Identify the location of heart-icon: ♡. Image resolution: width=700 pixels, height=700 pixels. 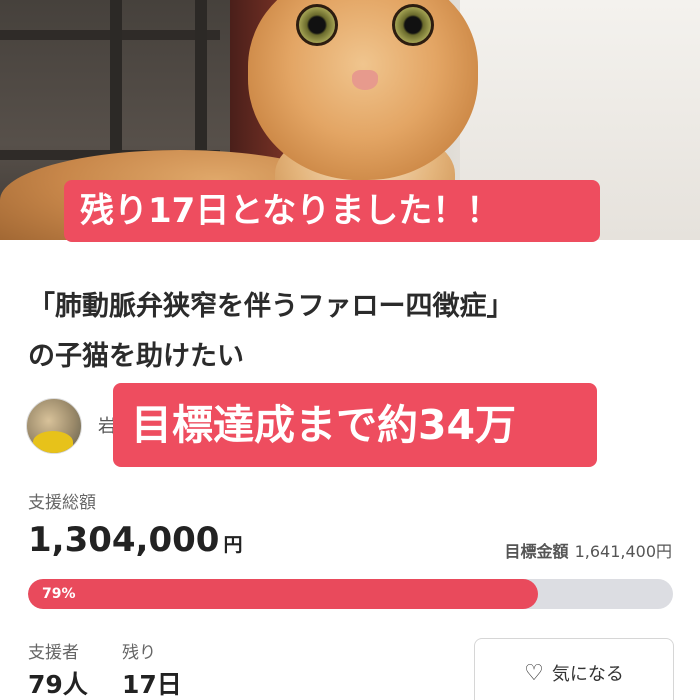
(534, 673).